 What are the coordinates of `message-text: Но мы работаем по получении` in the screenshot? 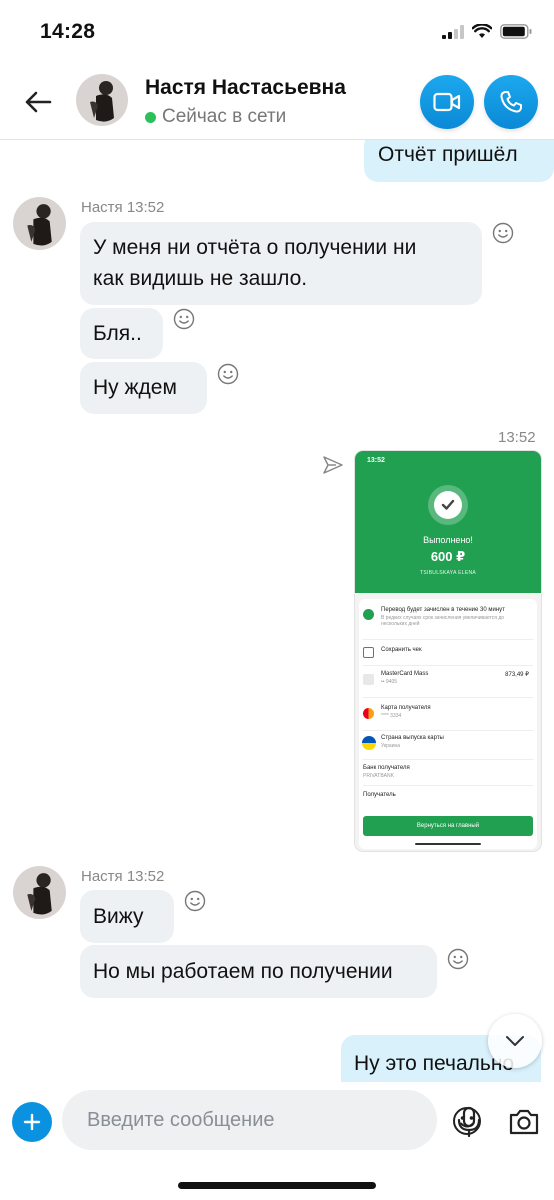 It's located at (243, 971).